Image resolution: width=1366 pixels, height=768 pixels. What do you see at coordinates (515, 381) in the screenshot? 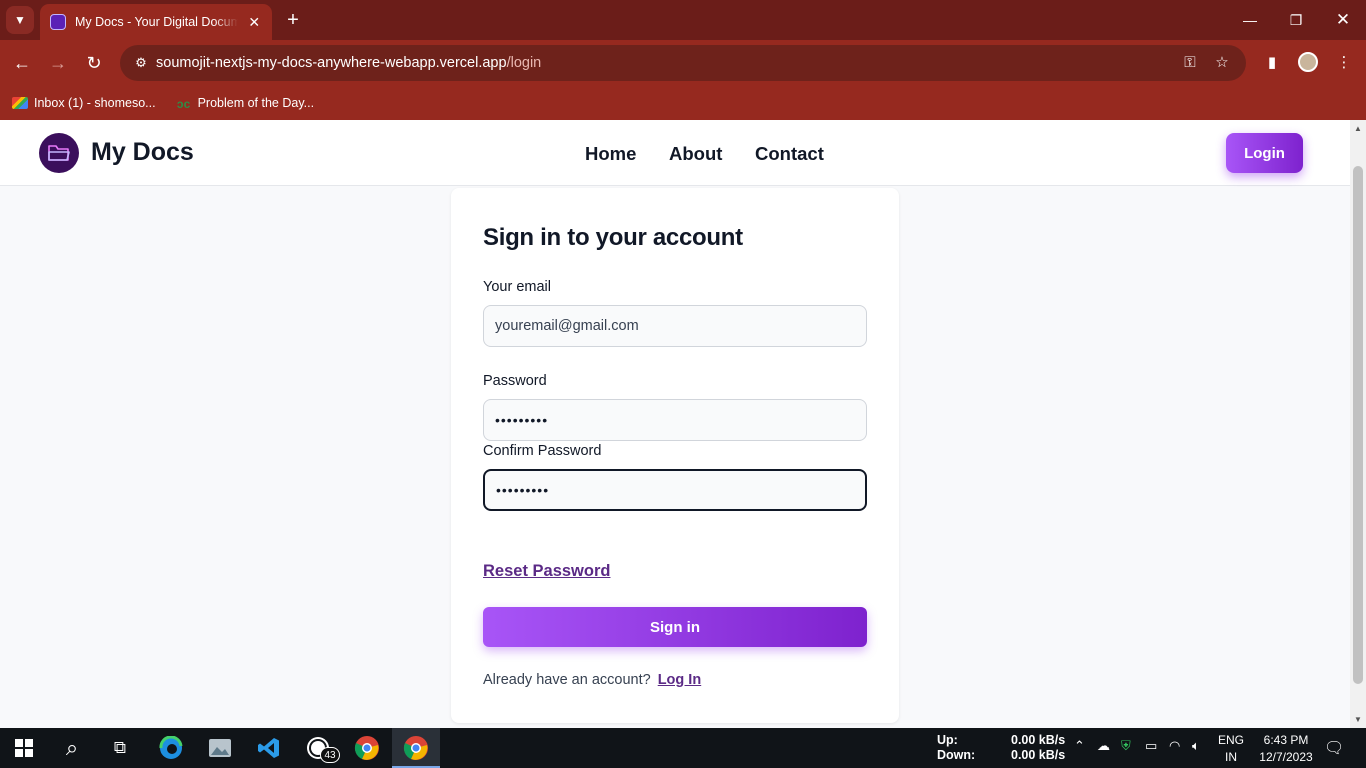
I see `password-label: Password` at bounding box center [515, 381].